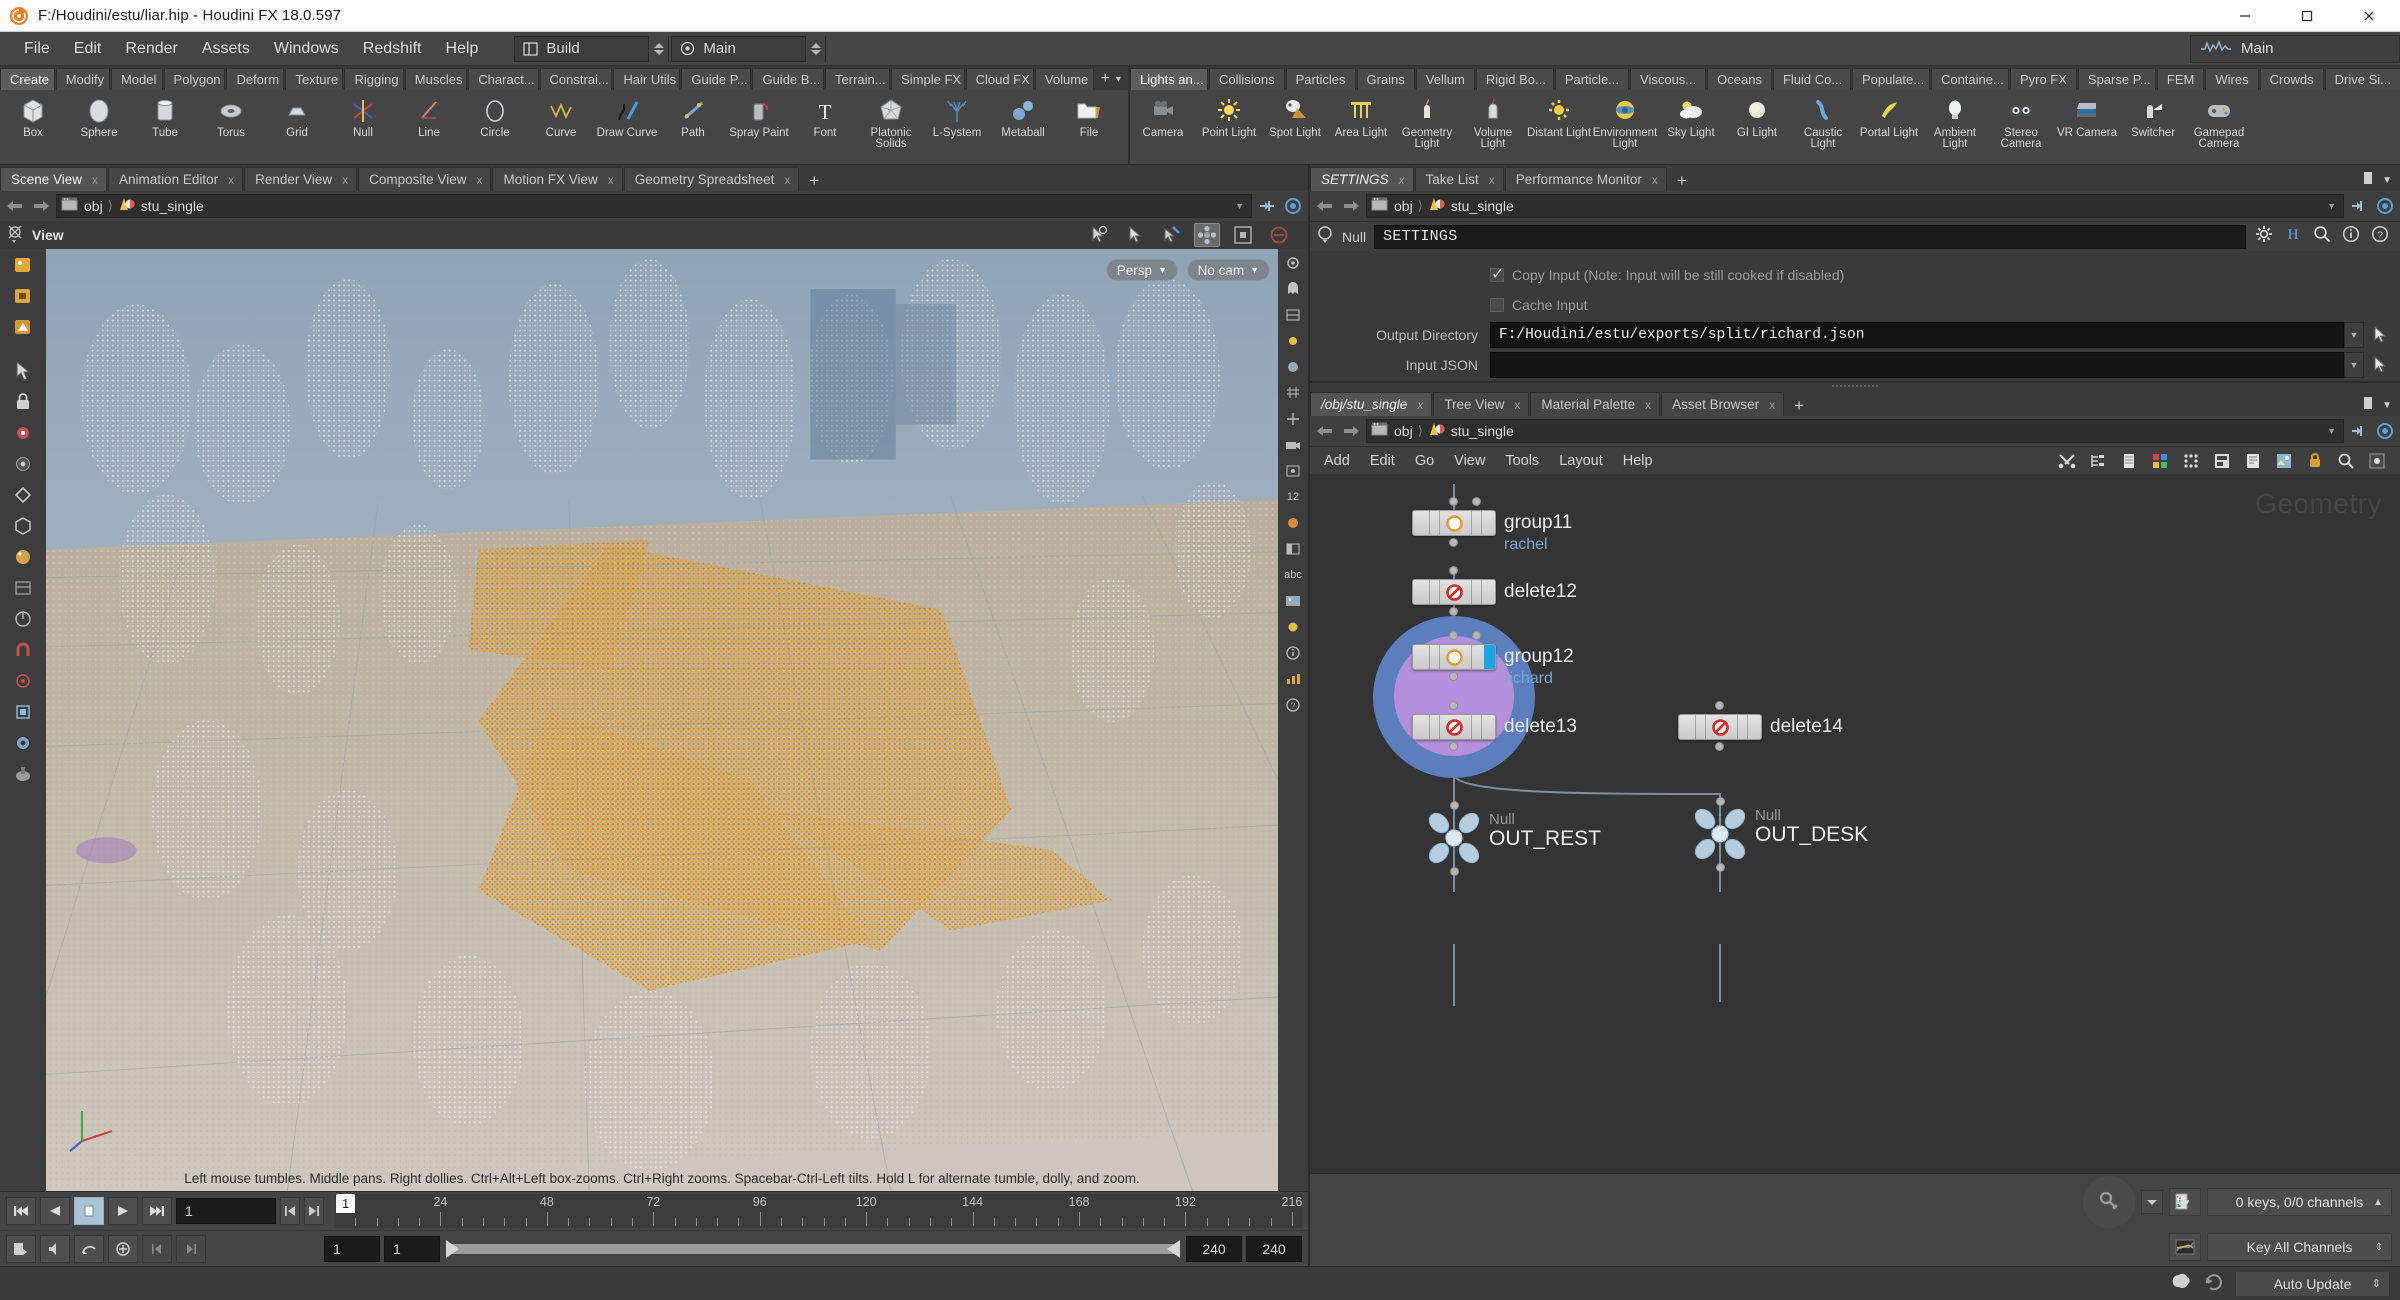 The width and height of the screenshot is (2400, 1300). Describe the element at coordinates (23, 619) in the screenshot. I see `measure-icon` at that location.